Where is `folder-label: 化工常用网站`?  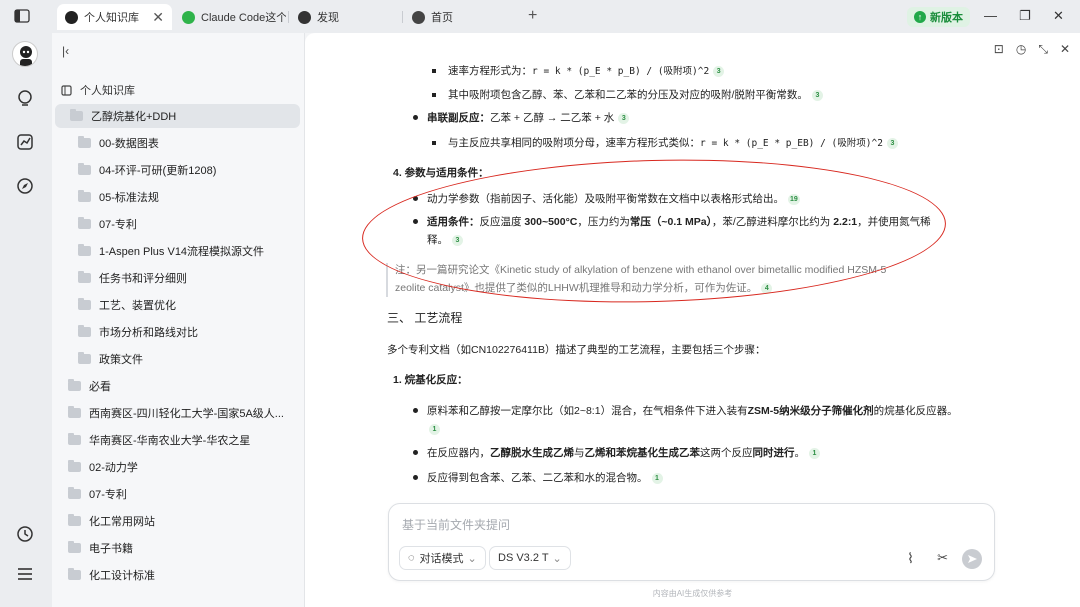
folder-label: 化工常用网站 is located at coordinates (122, 522).